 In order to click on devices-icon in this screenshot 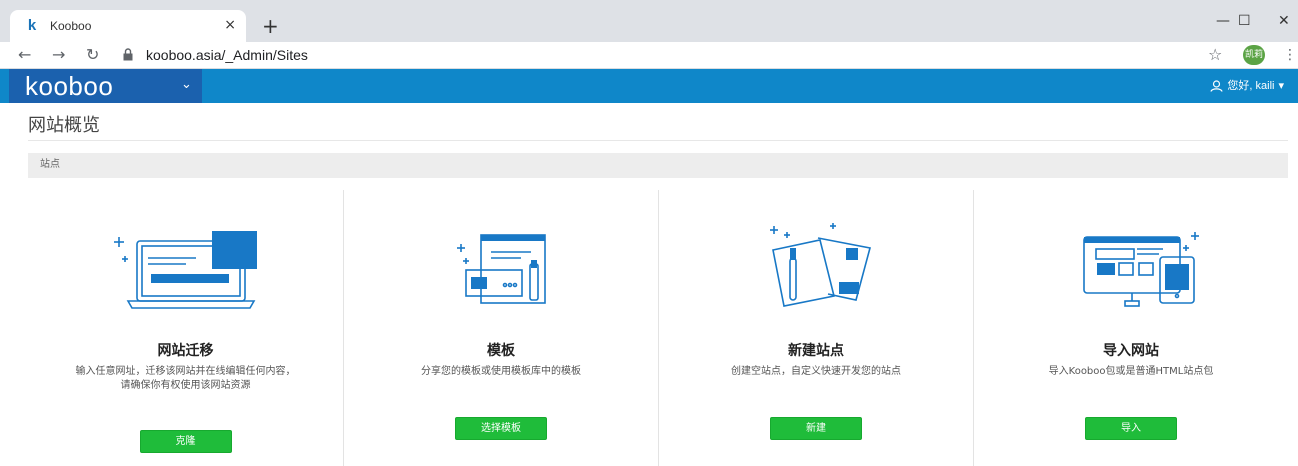, I will do `click(1141, 269)`.